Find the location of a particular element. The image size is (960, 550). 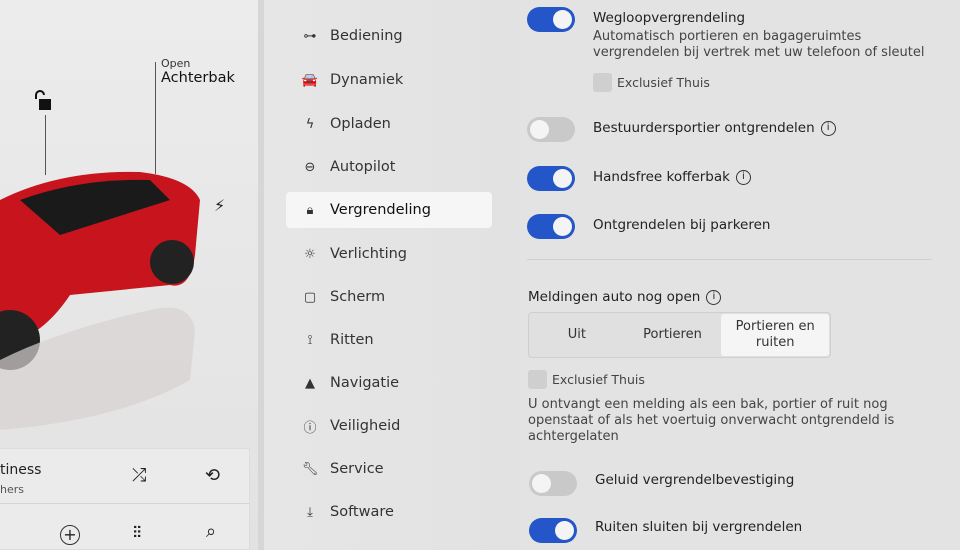

navigation-icon: ▲ is located at coordinates (310, 383).